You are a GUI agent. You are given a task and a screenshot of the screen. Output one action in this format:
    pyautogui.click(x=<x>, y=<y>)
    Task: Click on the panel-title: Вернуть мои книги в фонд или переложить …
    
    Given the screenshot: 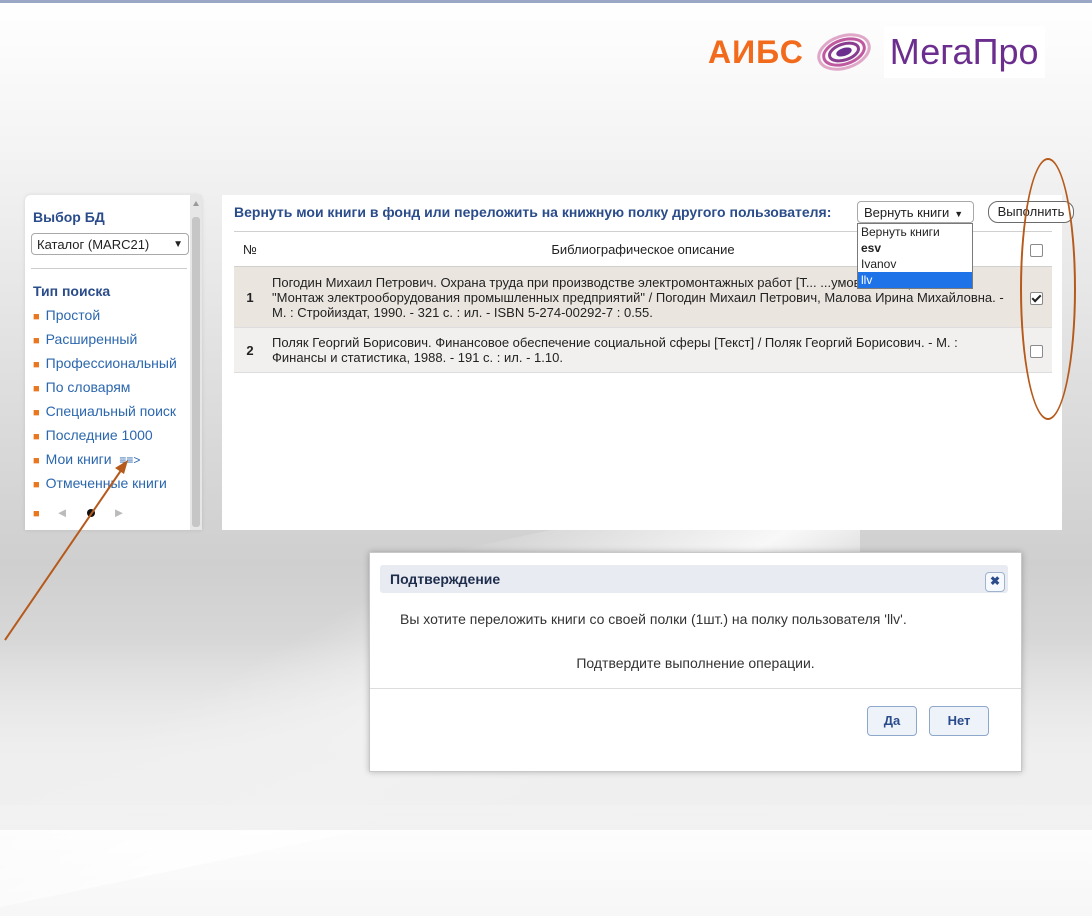 What is the action you would take?
    pyautogui.click(x=533, y=212)
    